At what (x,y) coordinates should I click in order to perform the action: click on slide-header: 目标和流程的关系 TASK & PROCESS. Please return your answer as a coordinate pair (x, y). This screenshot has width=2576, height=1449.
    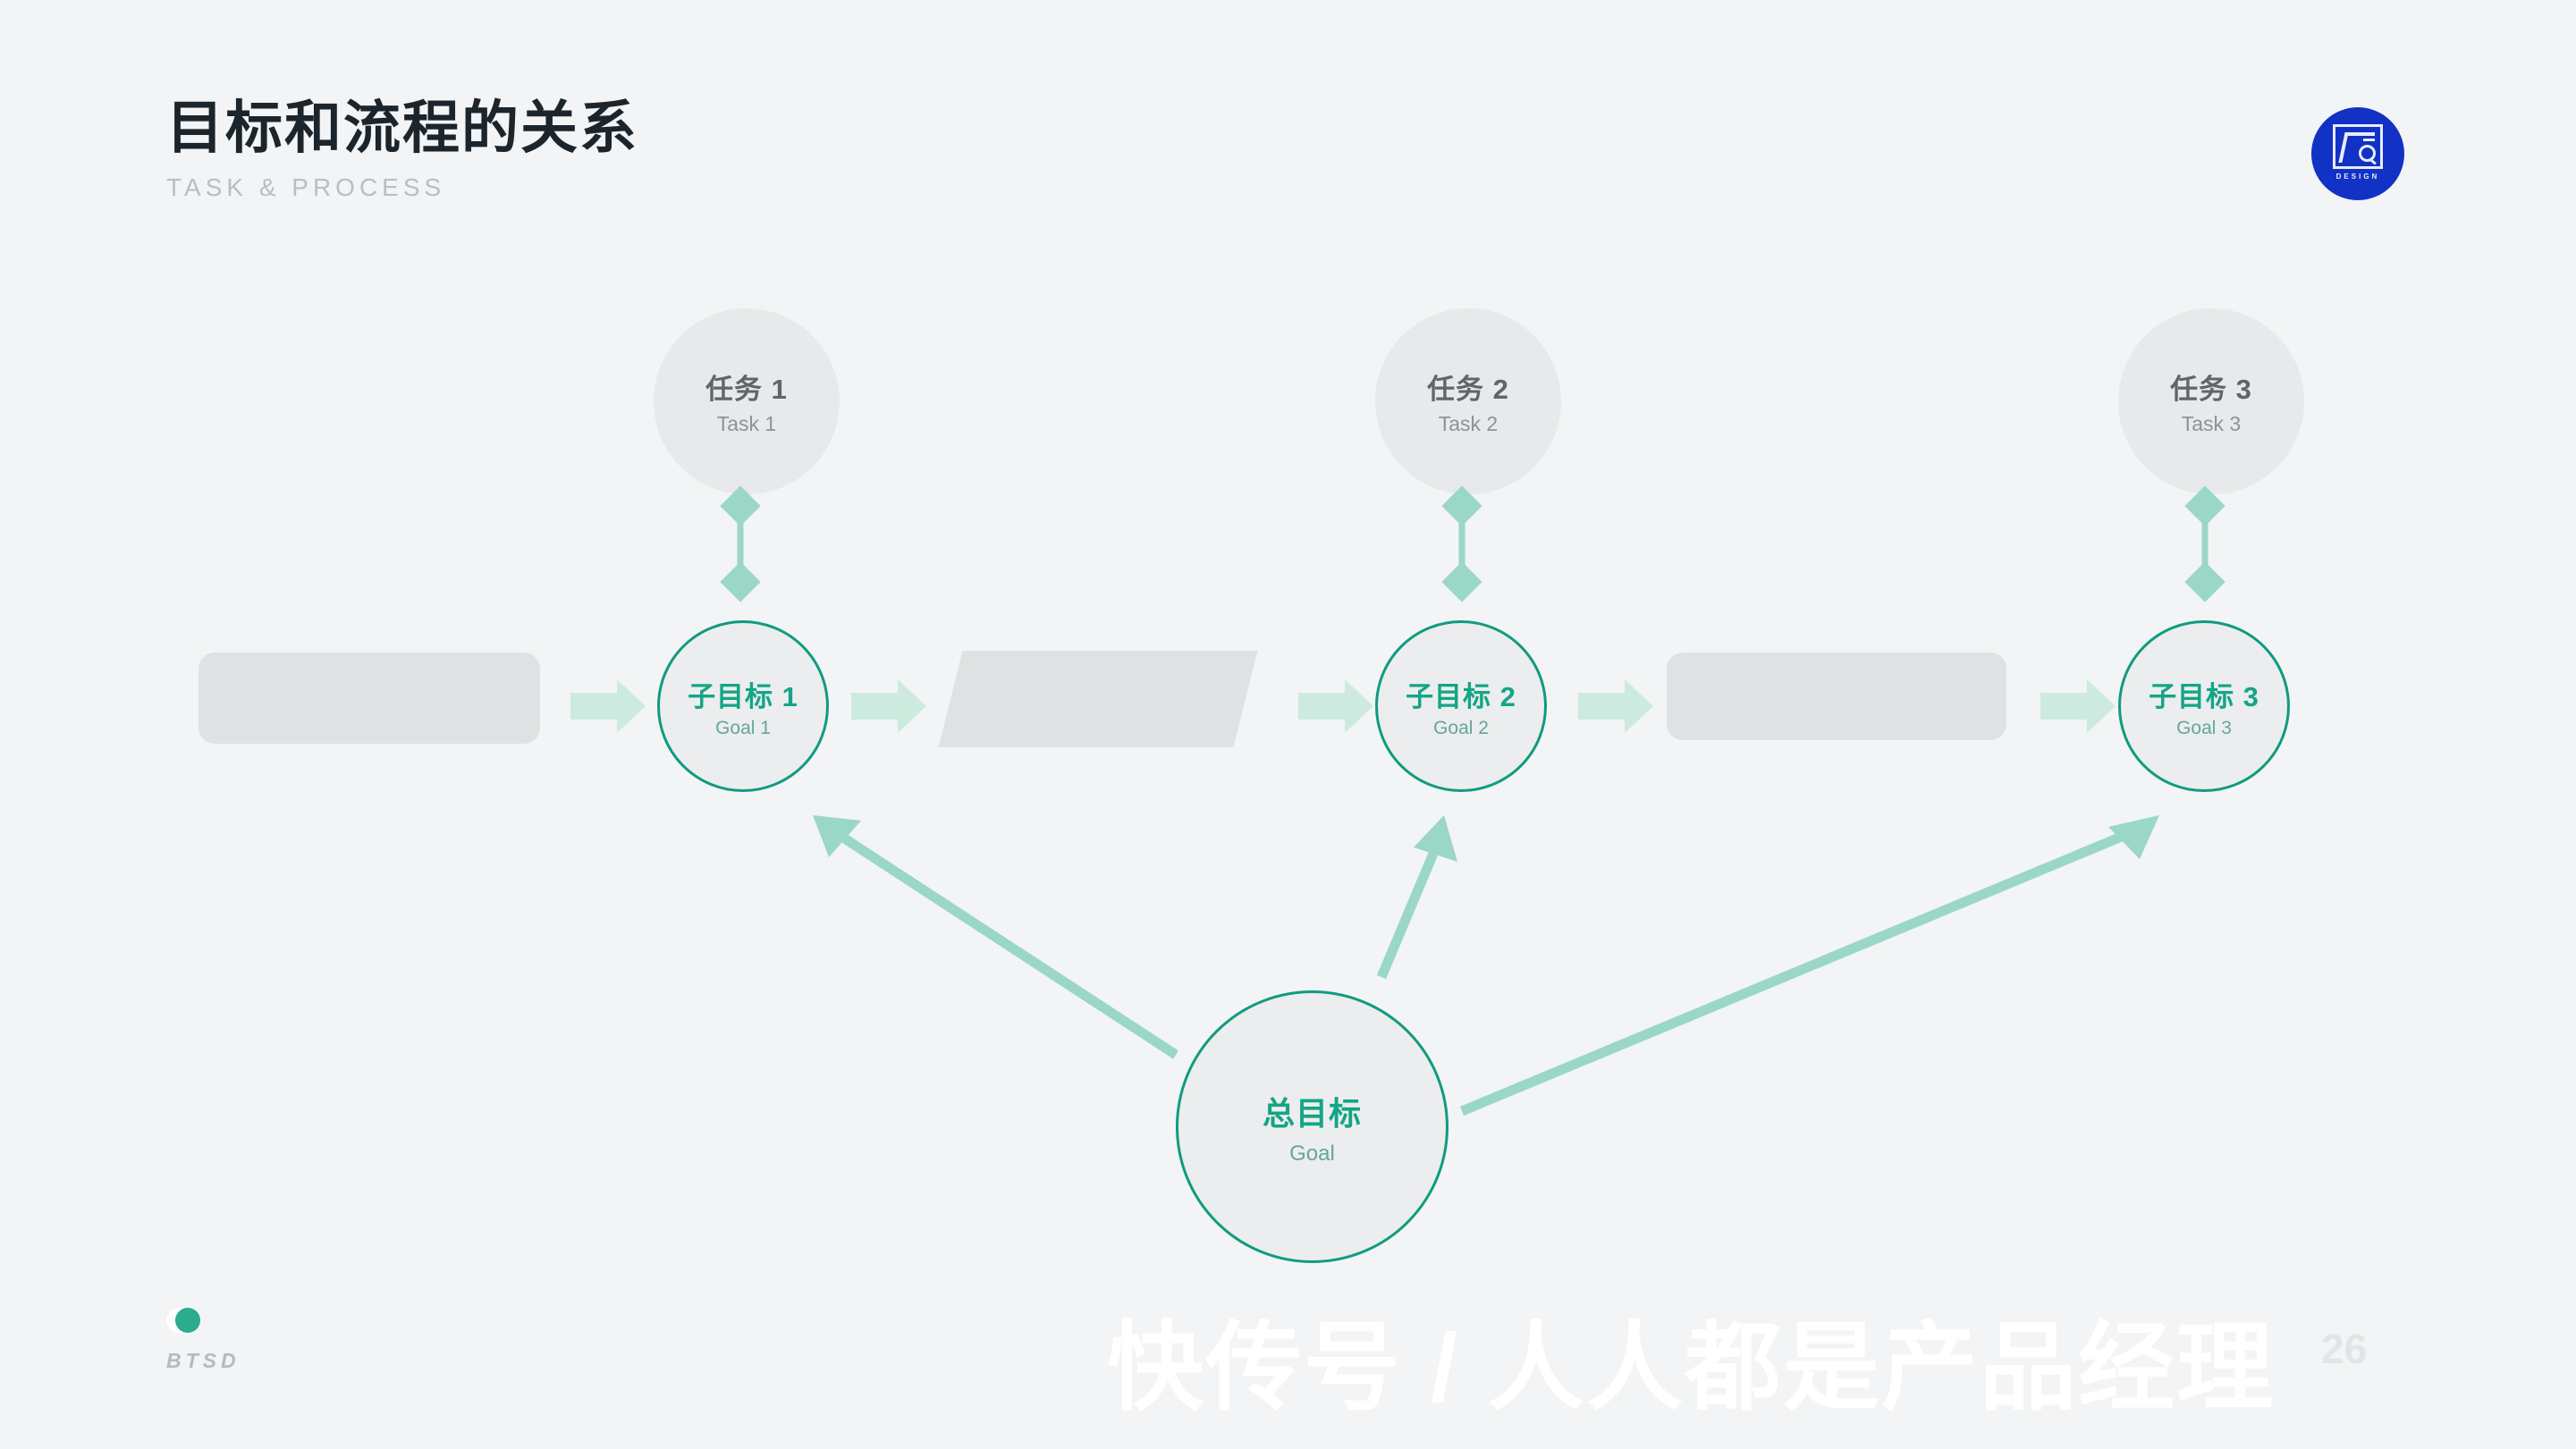
    Looking at the image, I should click on (402, 149).